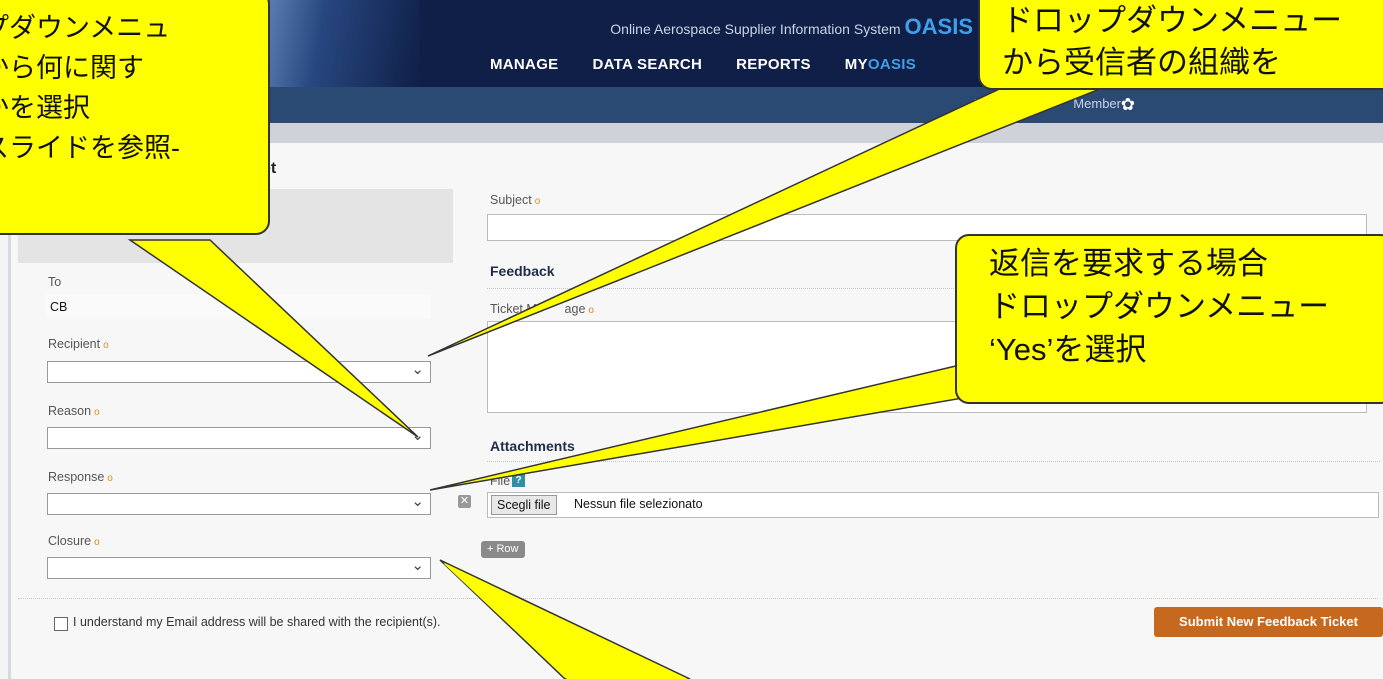 The width and height of the screenshot is (1383, 679). I want to click on callout-response: 返信を要求する場合 ドロップダウンメニュー ‘Yes’を選択, so click(1169, 319).